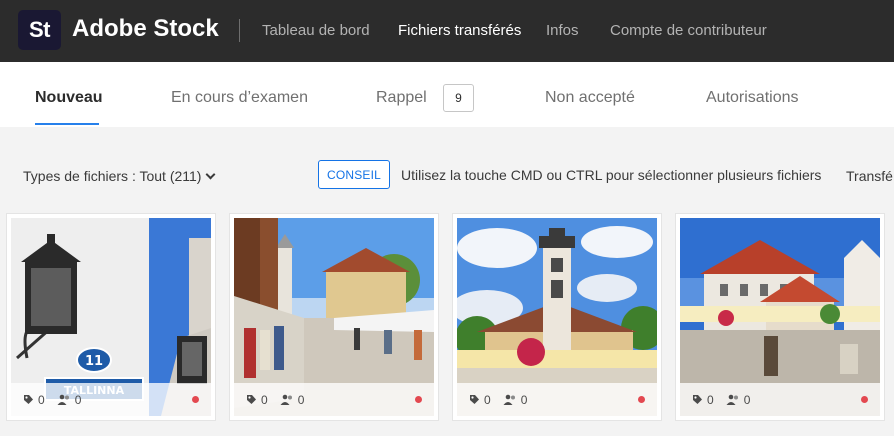 The height and width of the screenshot is (436, 894). What do you see at coordinates (316, 30) in the screenshot?
I see `nav-dashboard: Tableau de bord` at bounding box center [316, 30].